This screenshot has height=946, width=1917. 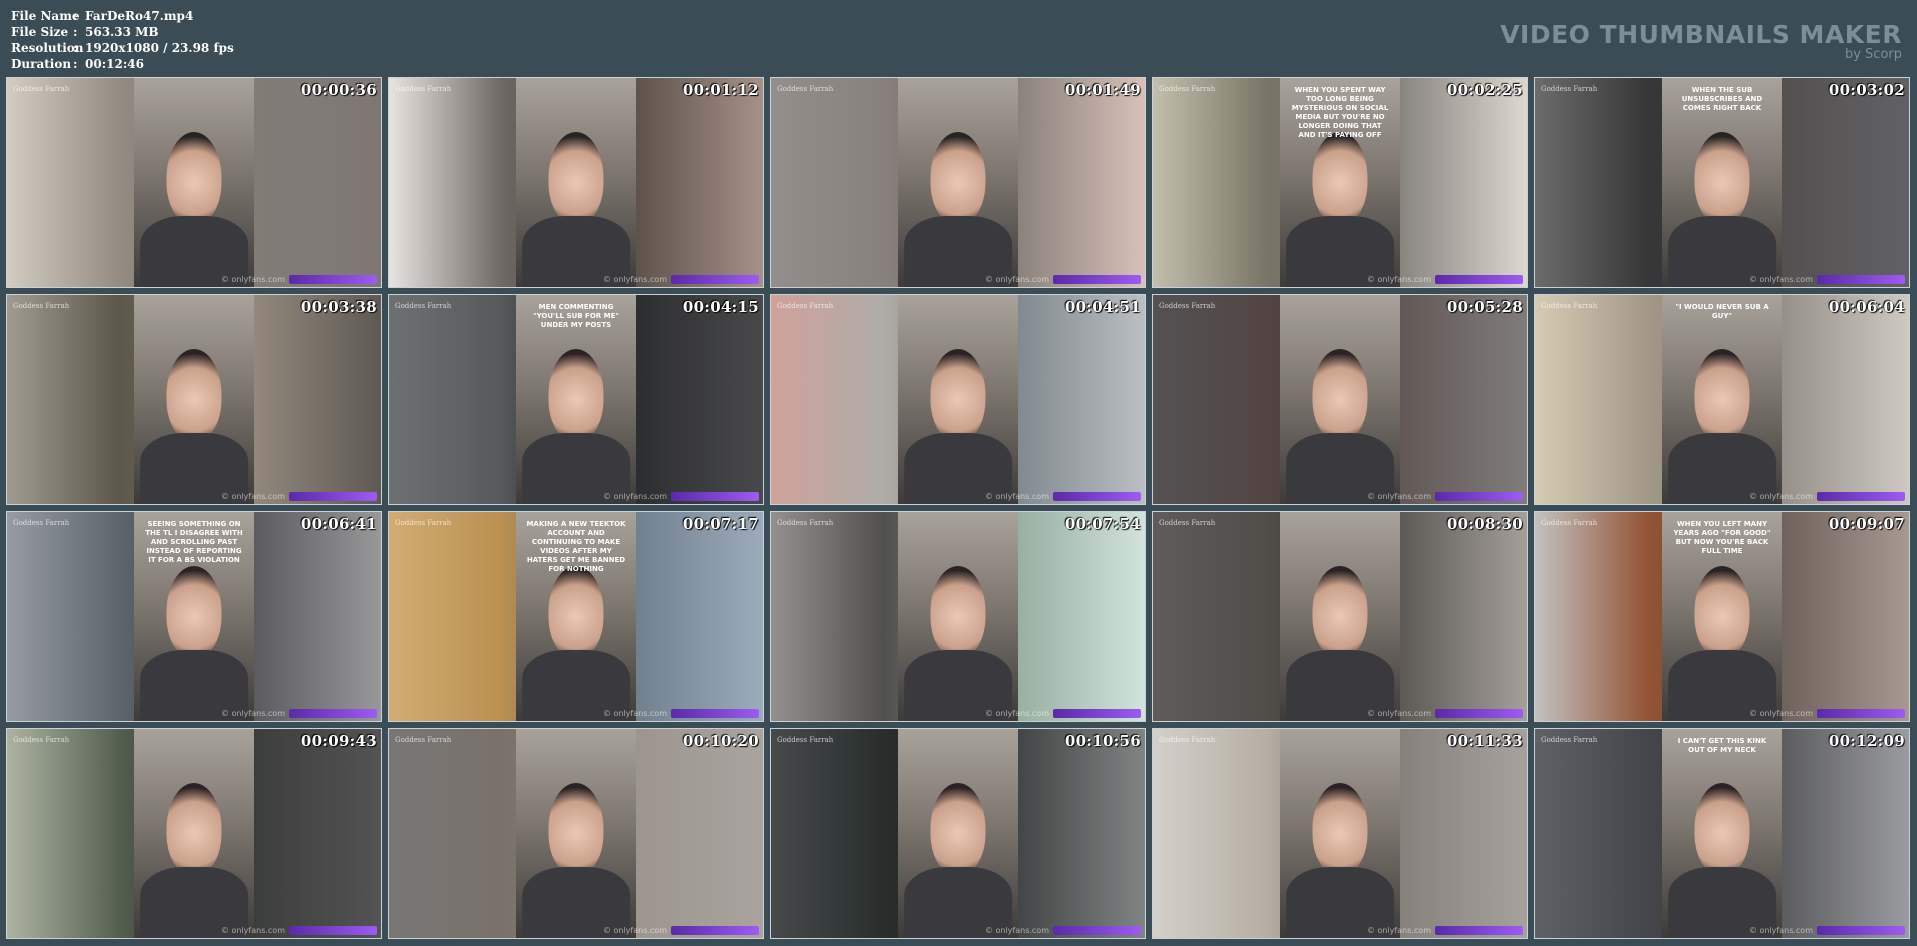 I want to click on duration-row: Duration : 00:12:46, so click(x=122, y=64).